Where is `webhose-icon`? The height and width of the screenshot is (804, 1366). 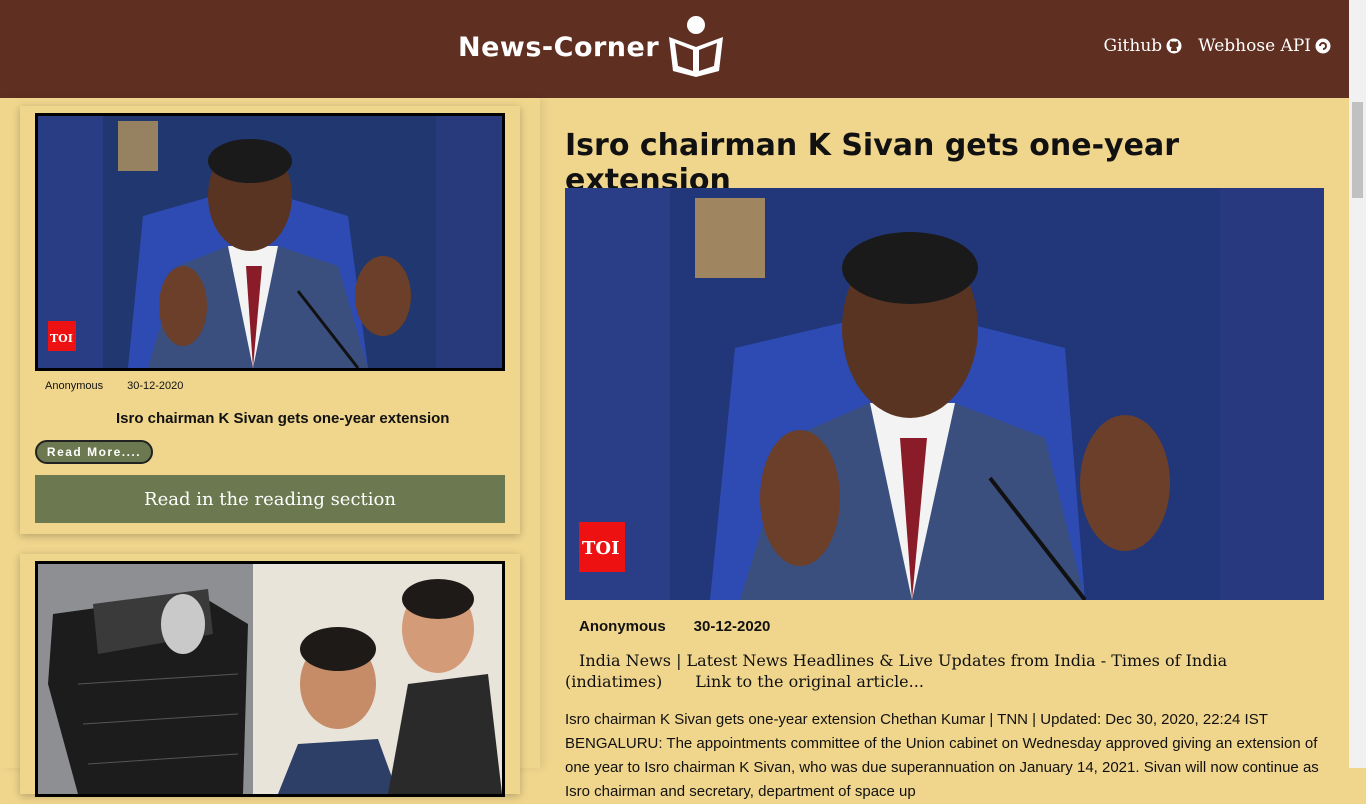 webhose-icon is located at coordinates (1323, 46).